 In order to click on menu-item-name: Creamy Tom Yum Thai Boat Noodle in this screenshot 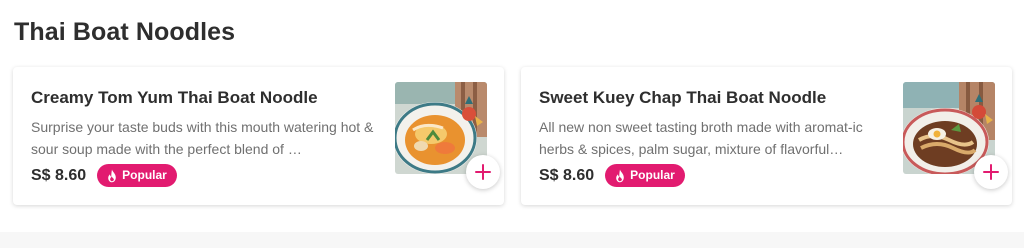, I will do `click(174, 97)`.